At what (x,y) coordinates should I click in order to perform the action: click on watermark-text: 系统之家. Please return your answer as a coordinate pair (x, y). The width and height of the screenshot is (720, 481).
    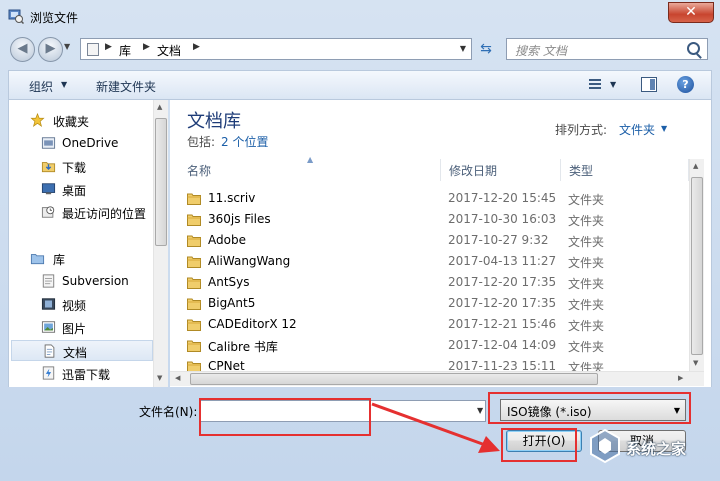
    Looking at the image, I should click on (656, 449).